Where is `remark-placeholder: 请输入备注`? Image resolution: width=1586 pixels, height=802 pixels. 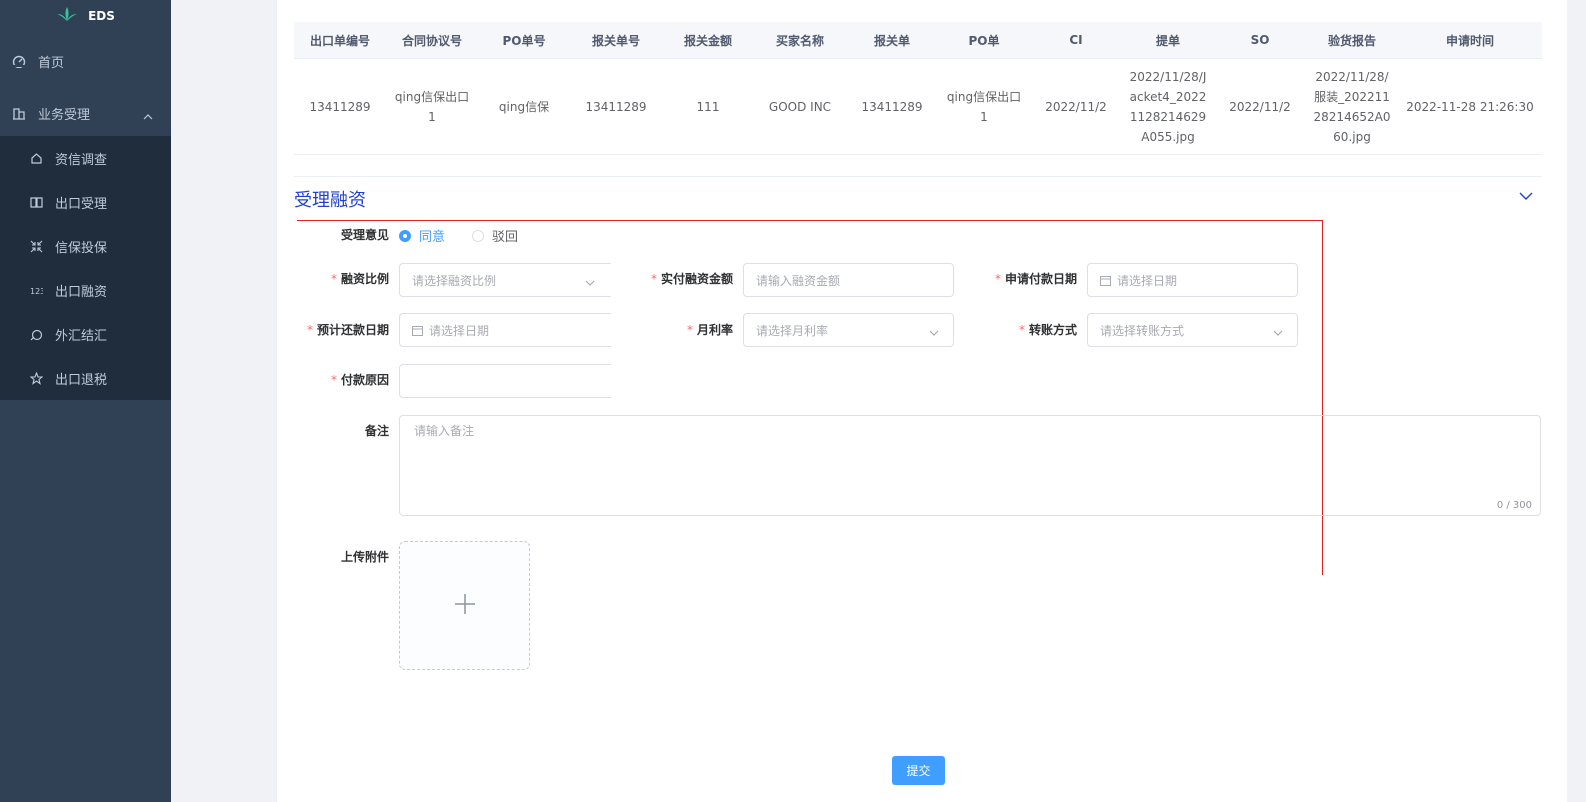
remark-placeholder: 请输入备注 is located at coordinates (444, 431).